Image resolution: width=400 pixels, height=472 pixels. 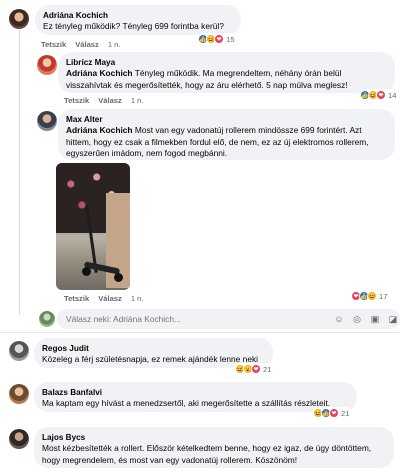 What do you see at coordinates (226, 62) in the screenshot?
I see `comment-author: Librícz Maya` at bounding box center [226, 62].